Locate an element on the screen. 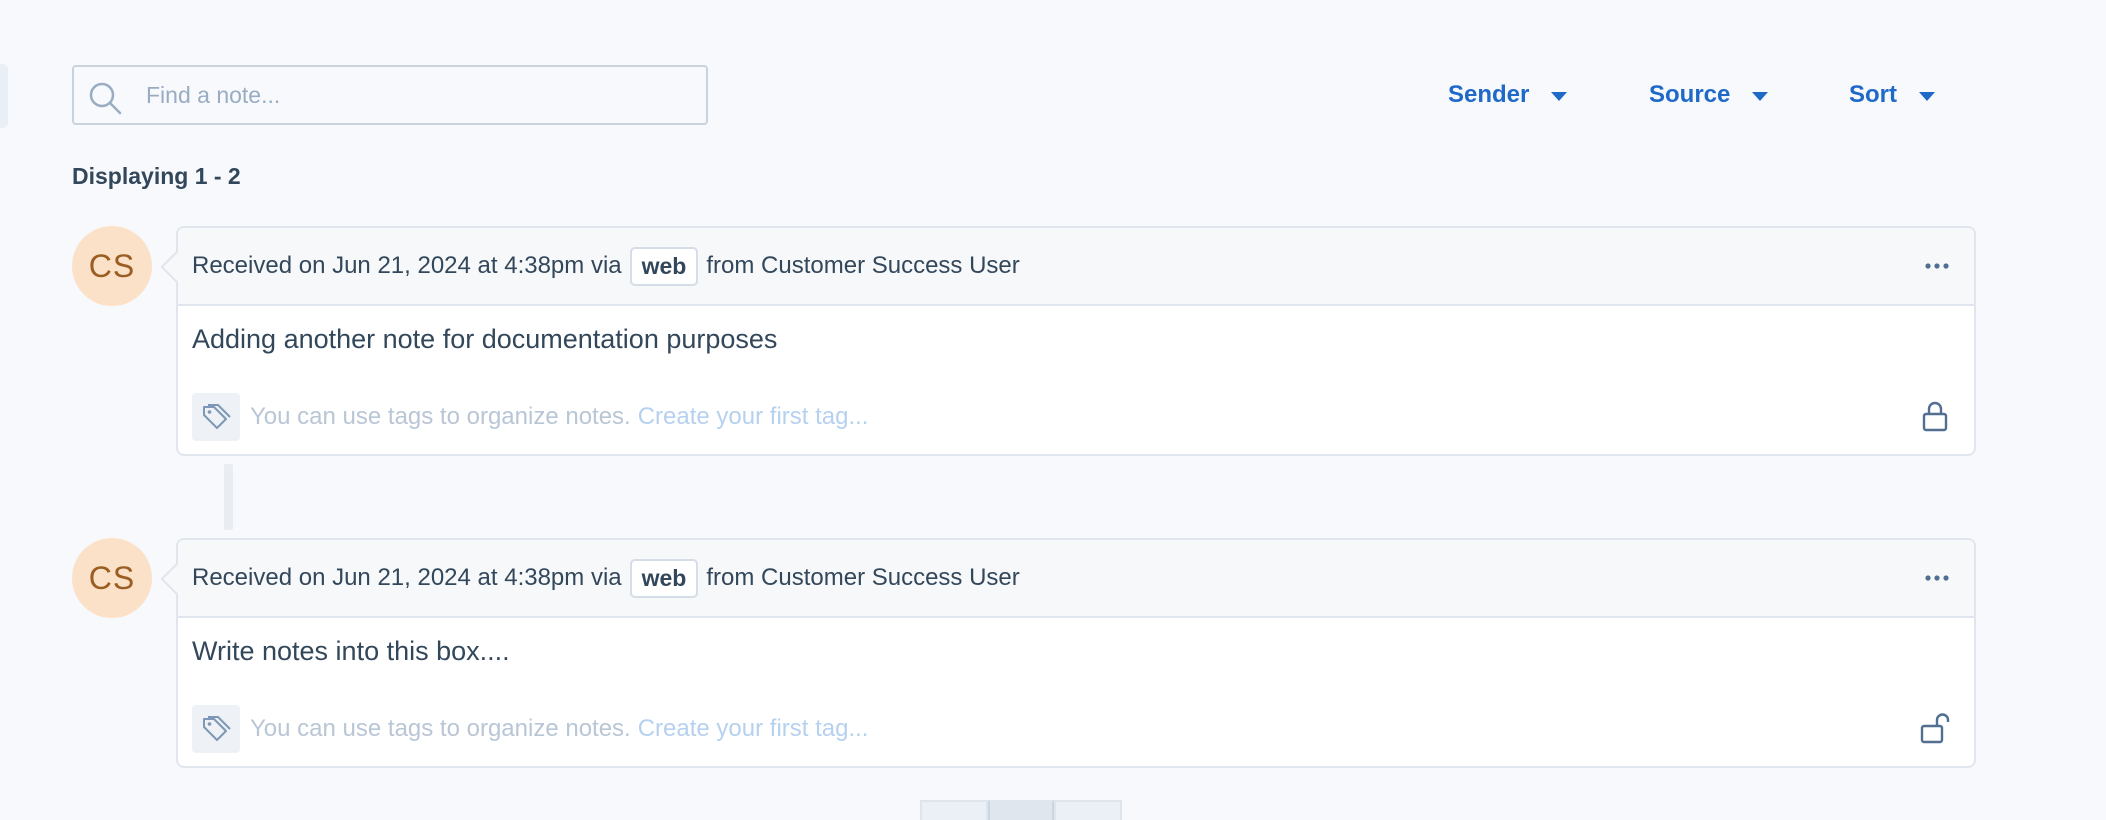 Image resolution: width=2106 pixels, height=820 pixels. sender-filter-label: Sender is located at coordinates (1489, 94).